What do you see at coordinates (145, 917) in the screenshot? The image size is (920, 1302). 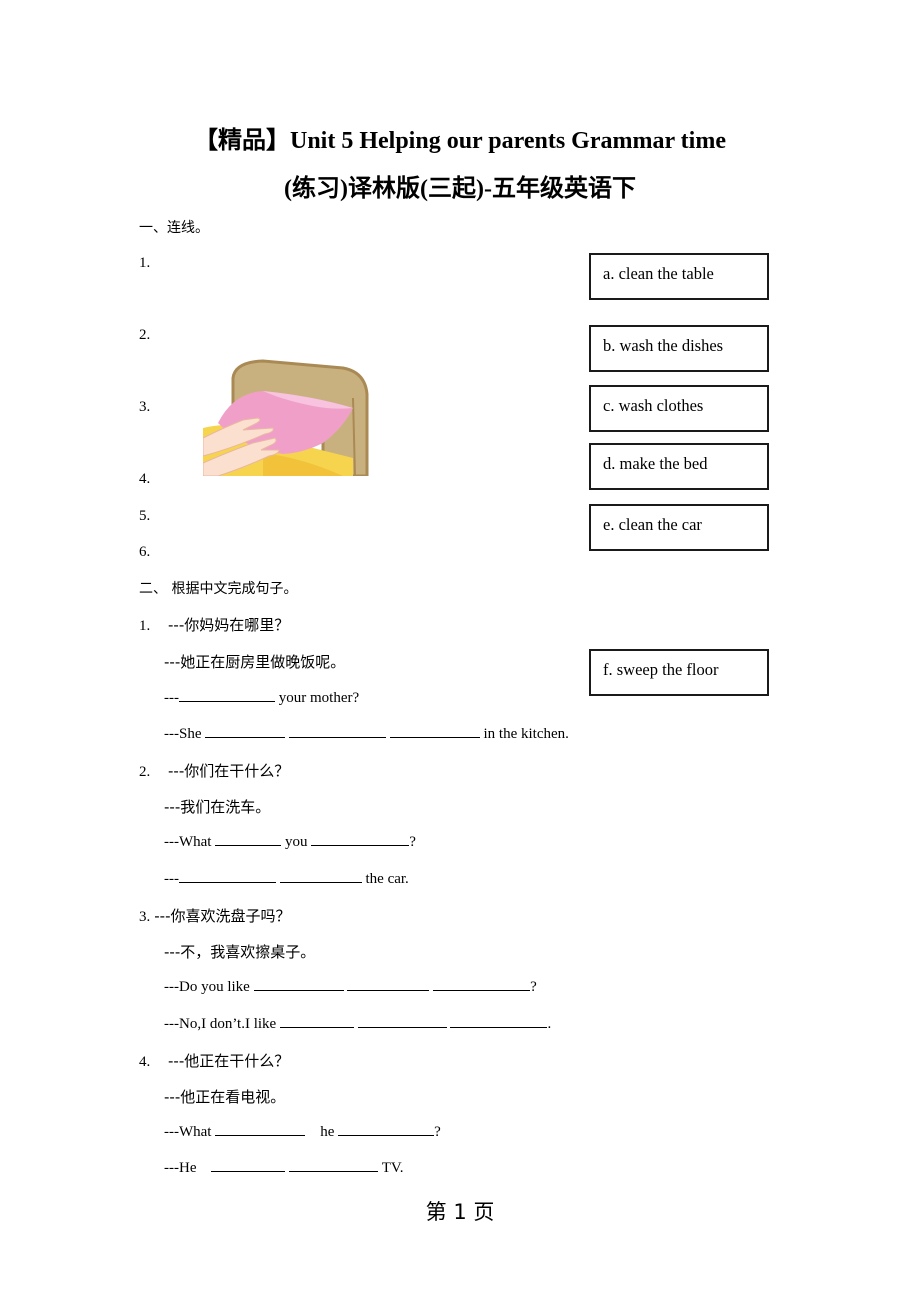 I see `question-number: 3.` at bounding box center [145, 917].